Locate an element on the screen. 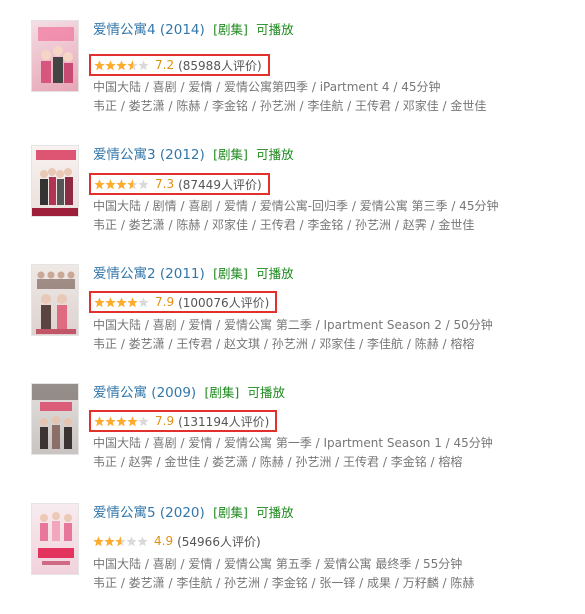 This screenshot has height=614, width=585. year-label: (2014) is located at coordinates (182, 30).